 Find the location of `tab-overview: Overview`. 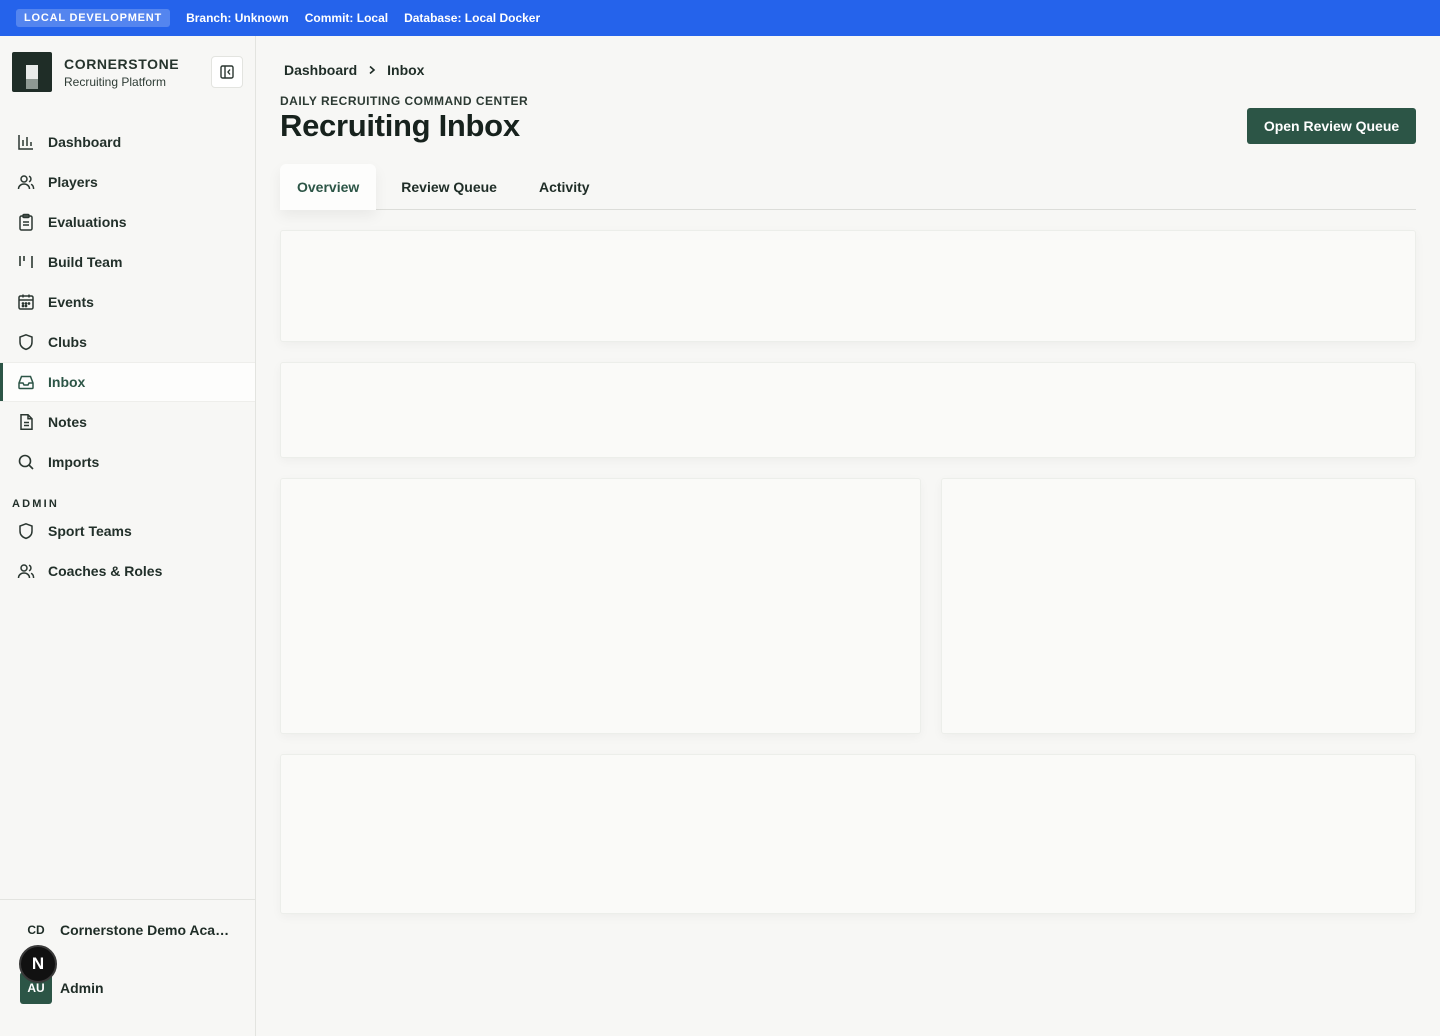

tab-overview: Overview is located at coordinates (328, 187).